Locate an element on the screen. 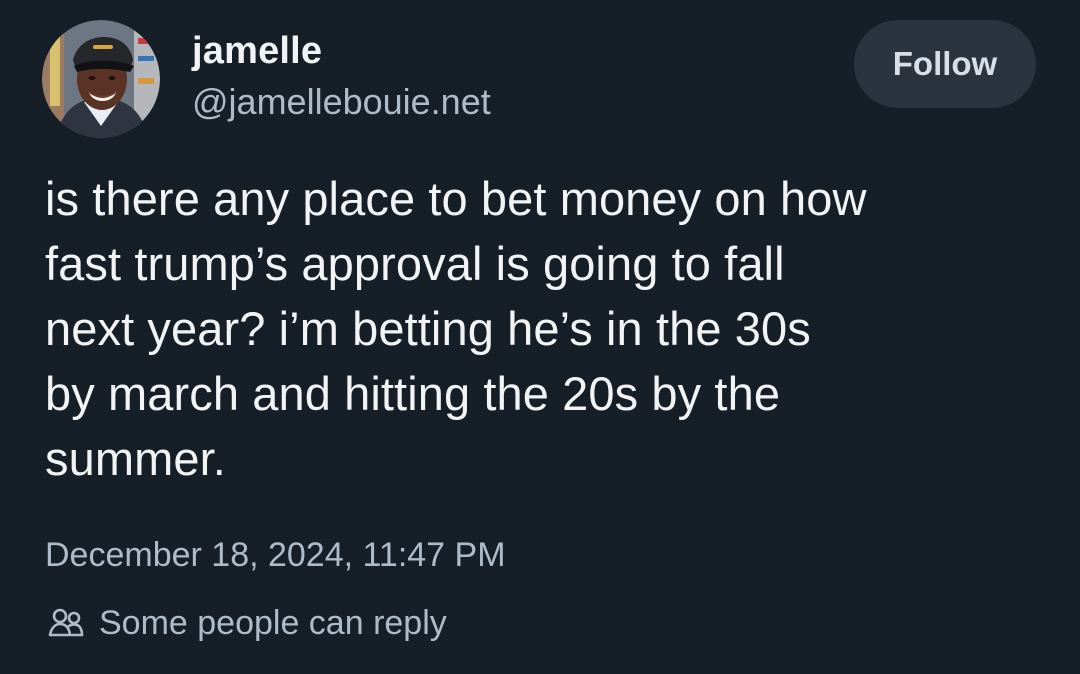  reply-setting: Some people can reply is located at coordinates (246, 623).